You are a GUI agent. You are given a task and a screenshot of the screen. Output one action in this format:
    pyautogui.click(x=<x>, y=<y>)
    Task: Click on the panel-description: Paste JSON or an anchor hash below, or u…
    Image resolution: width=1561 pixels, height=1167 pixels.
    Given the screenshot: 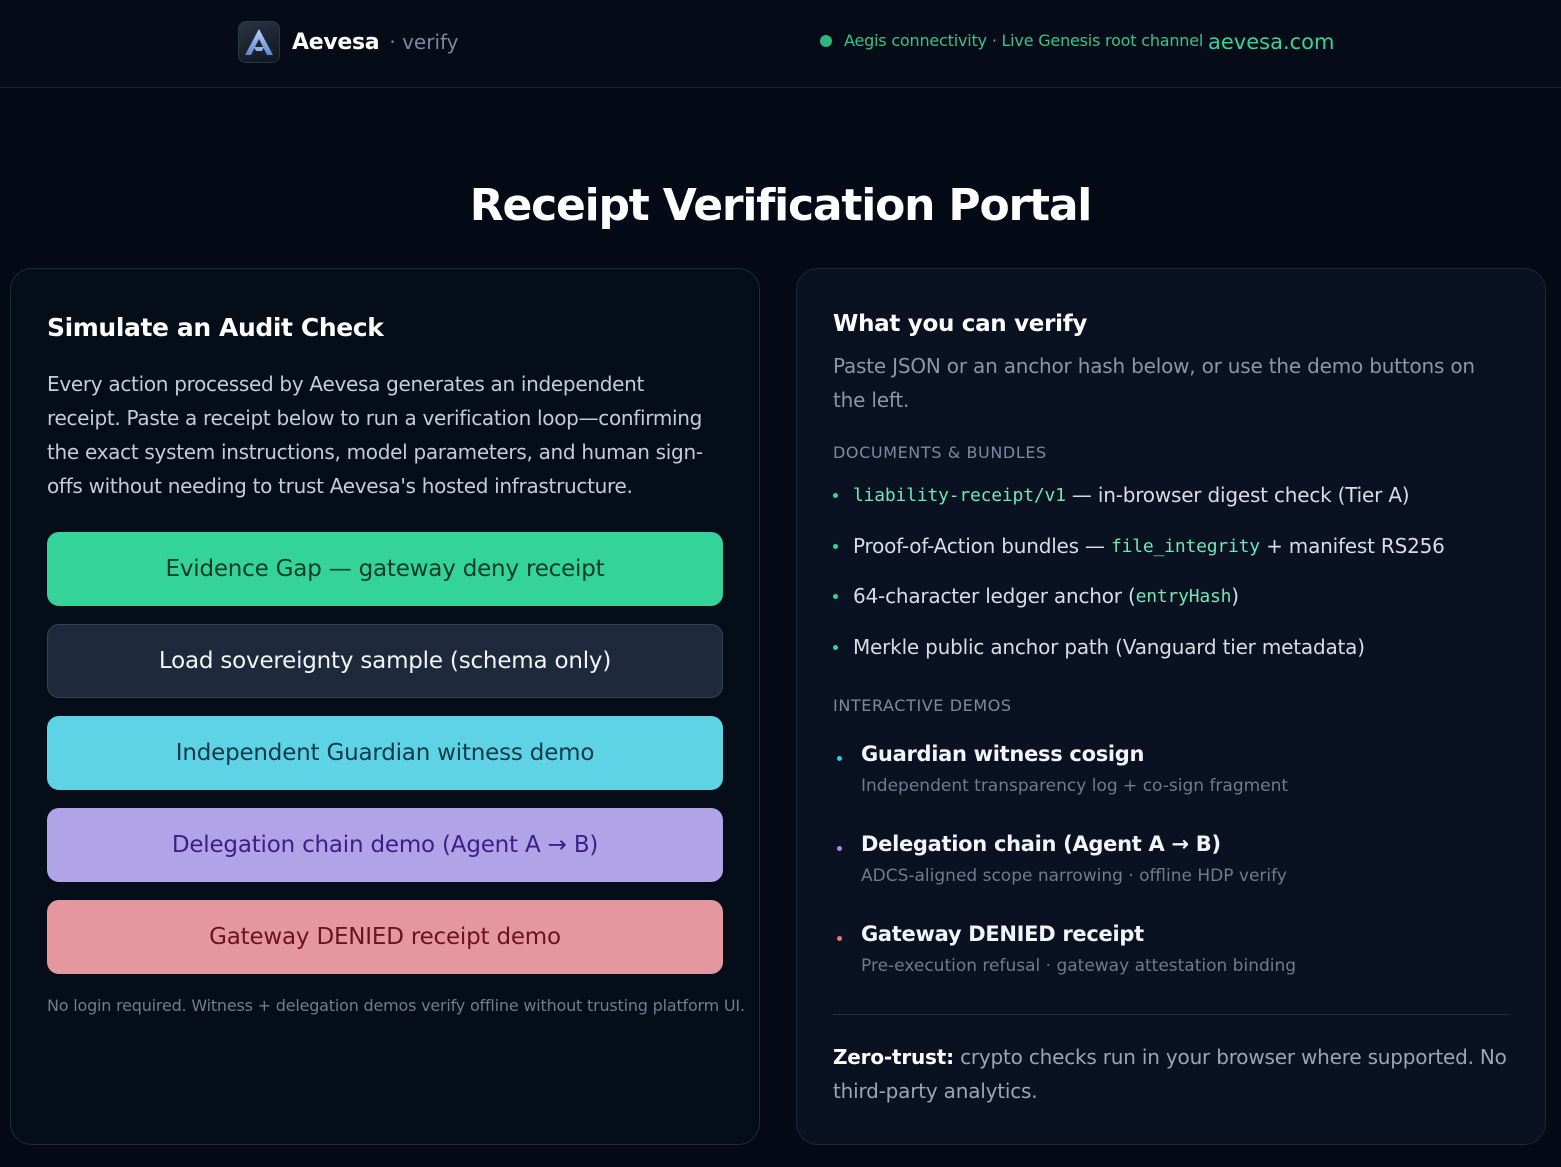 What is the action you would take?
    pyautogui.click(x=1154, y=383)
    